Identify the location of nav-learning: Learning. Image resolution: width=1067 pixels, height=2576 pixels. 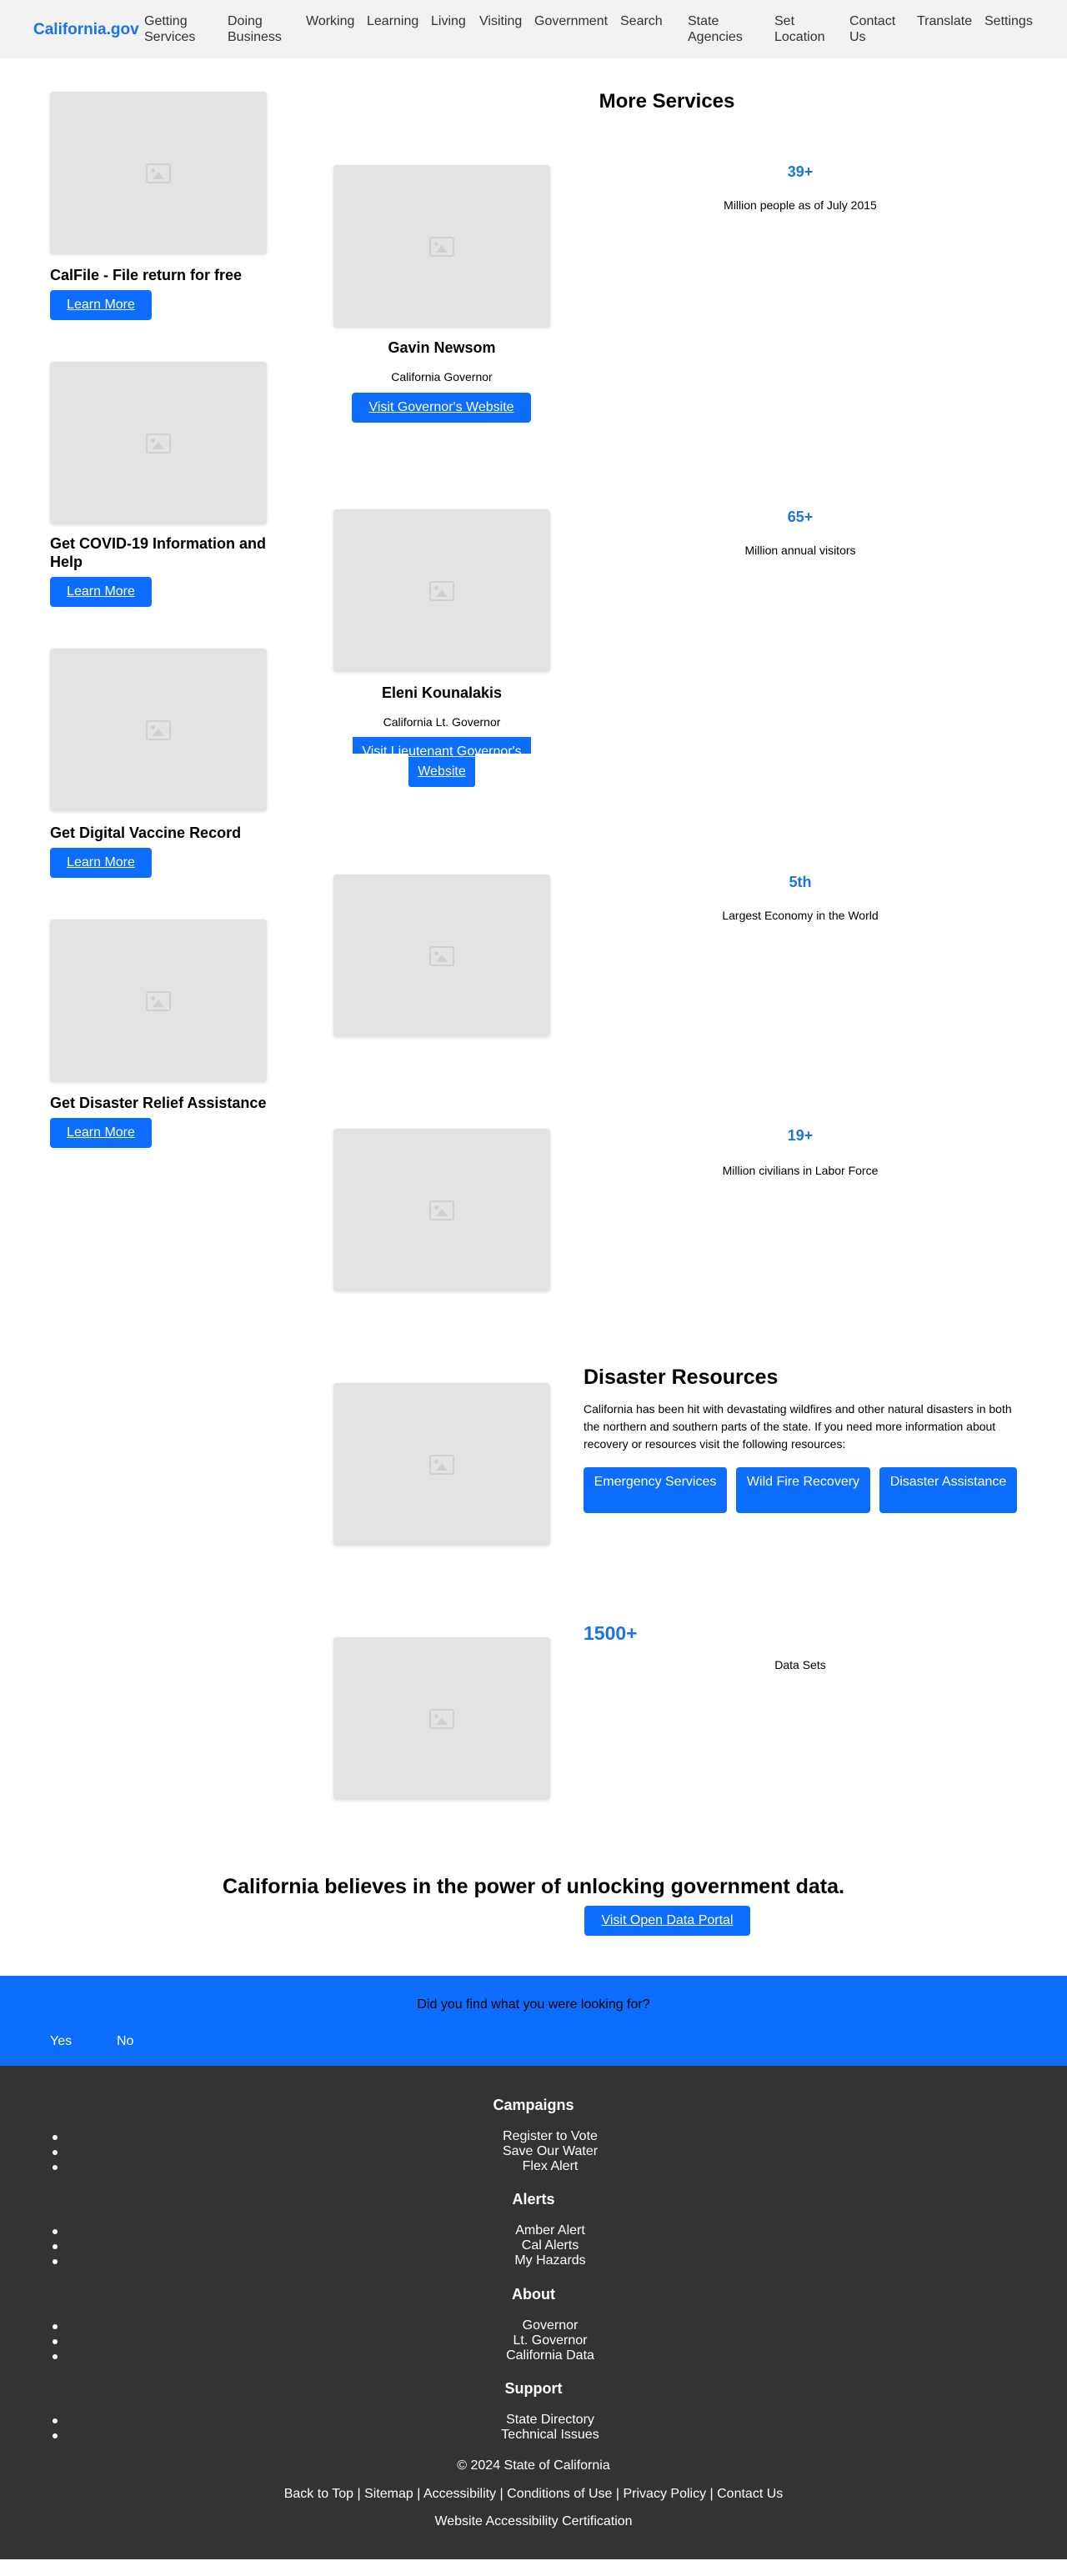
(392, 21).